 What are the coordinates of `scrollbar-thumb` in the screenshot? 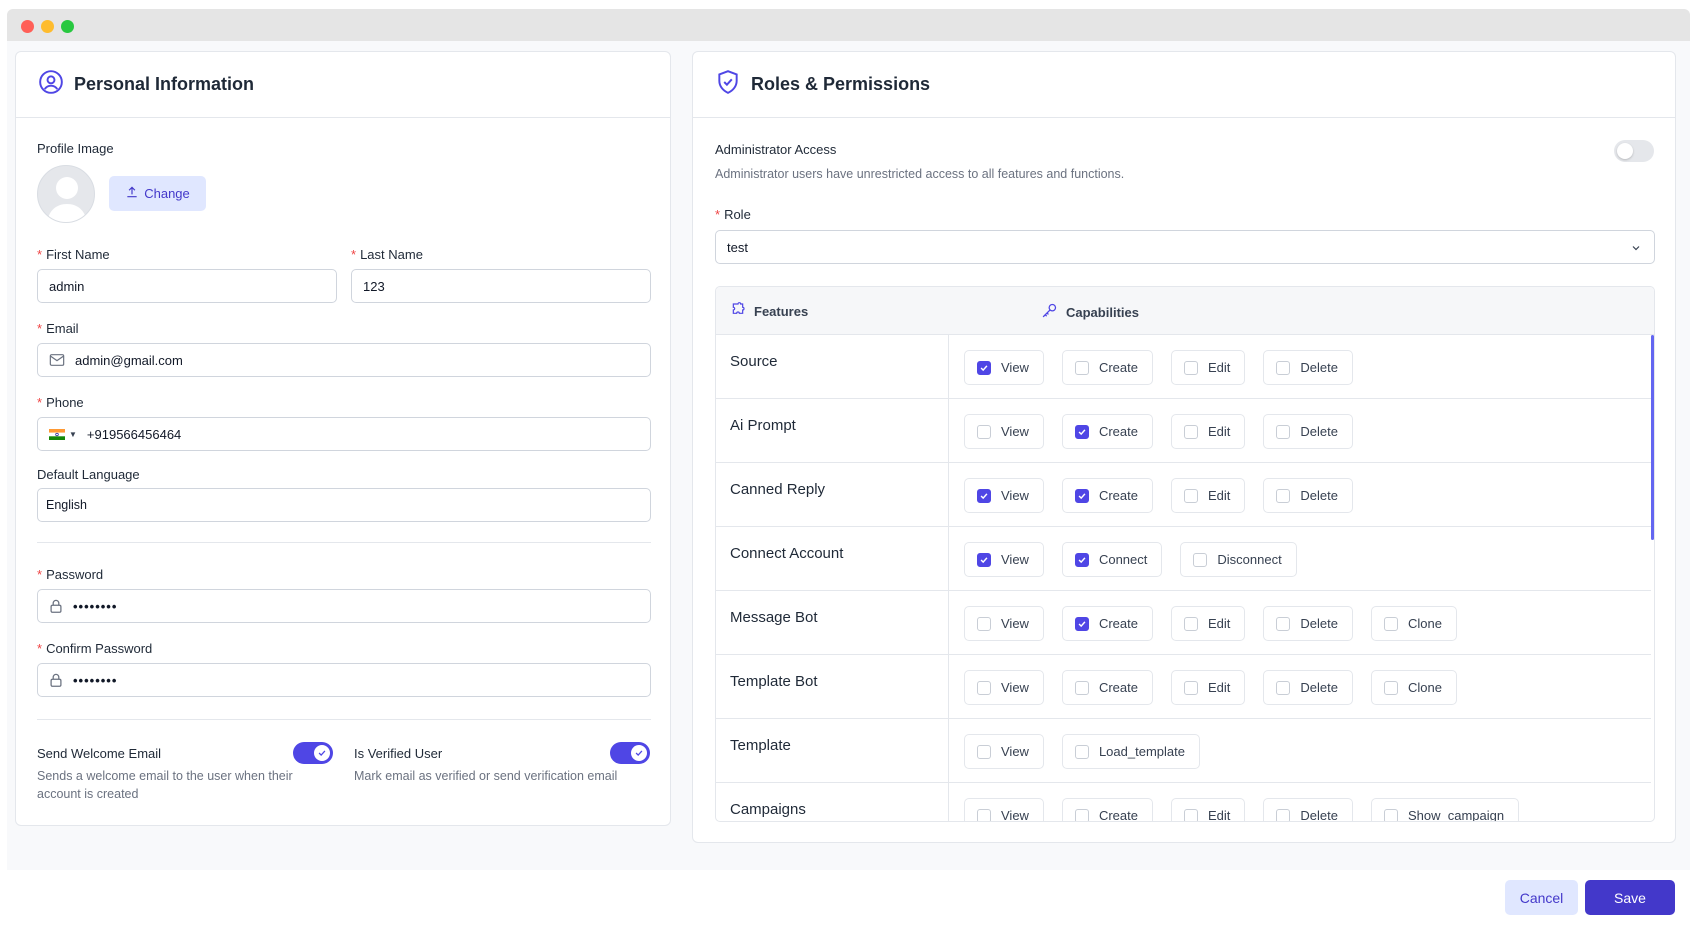 It's located at (1652, 437).